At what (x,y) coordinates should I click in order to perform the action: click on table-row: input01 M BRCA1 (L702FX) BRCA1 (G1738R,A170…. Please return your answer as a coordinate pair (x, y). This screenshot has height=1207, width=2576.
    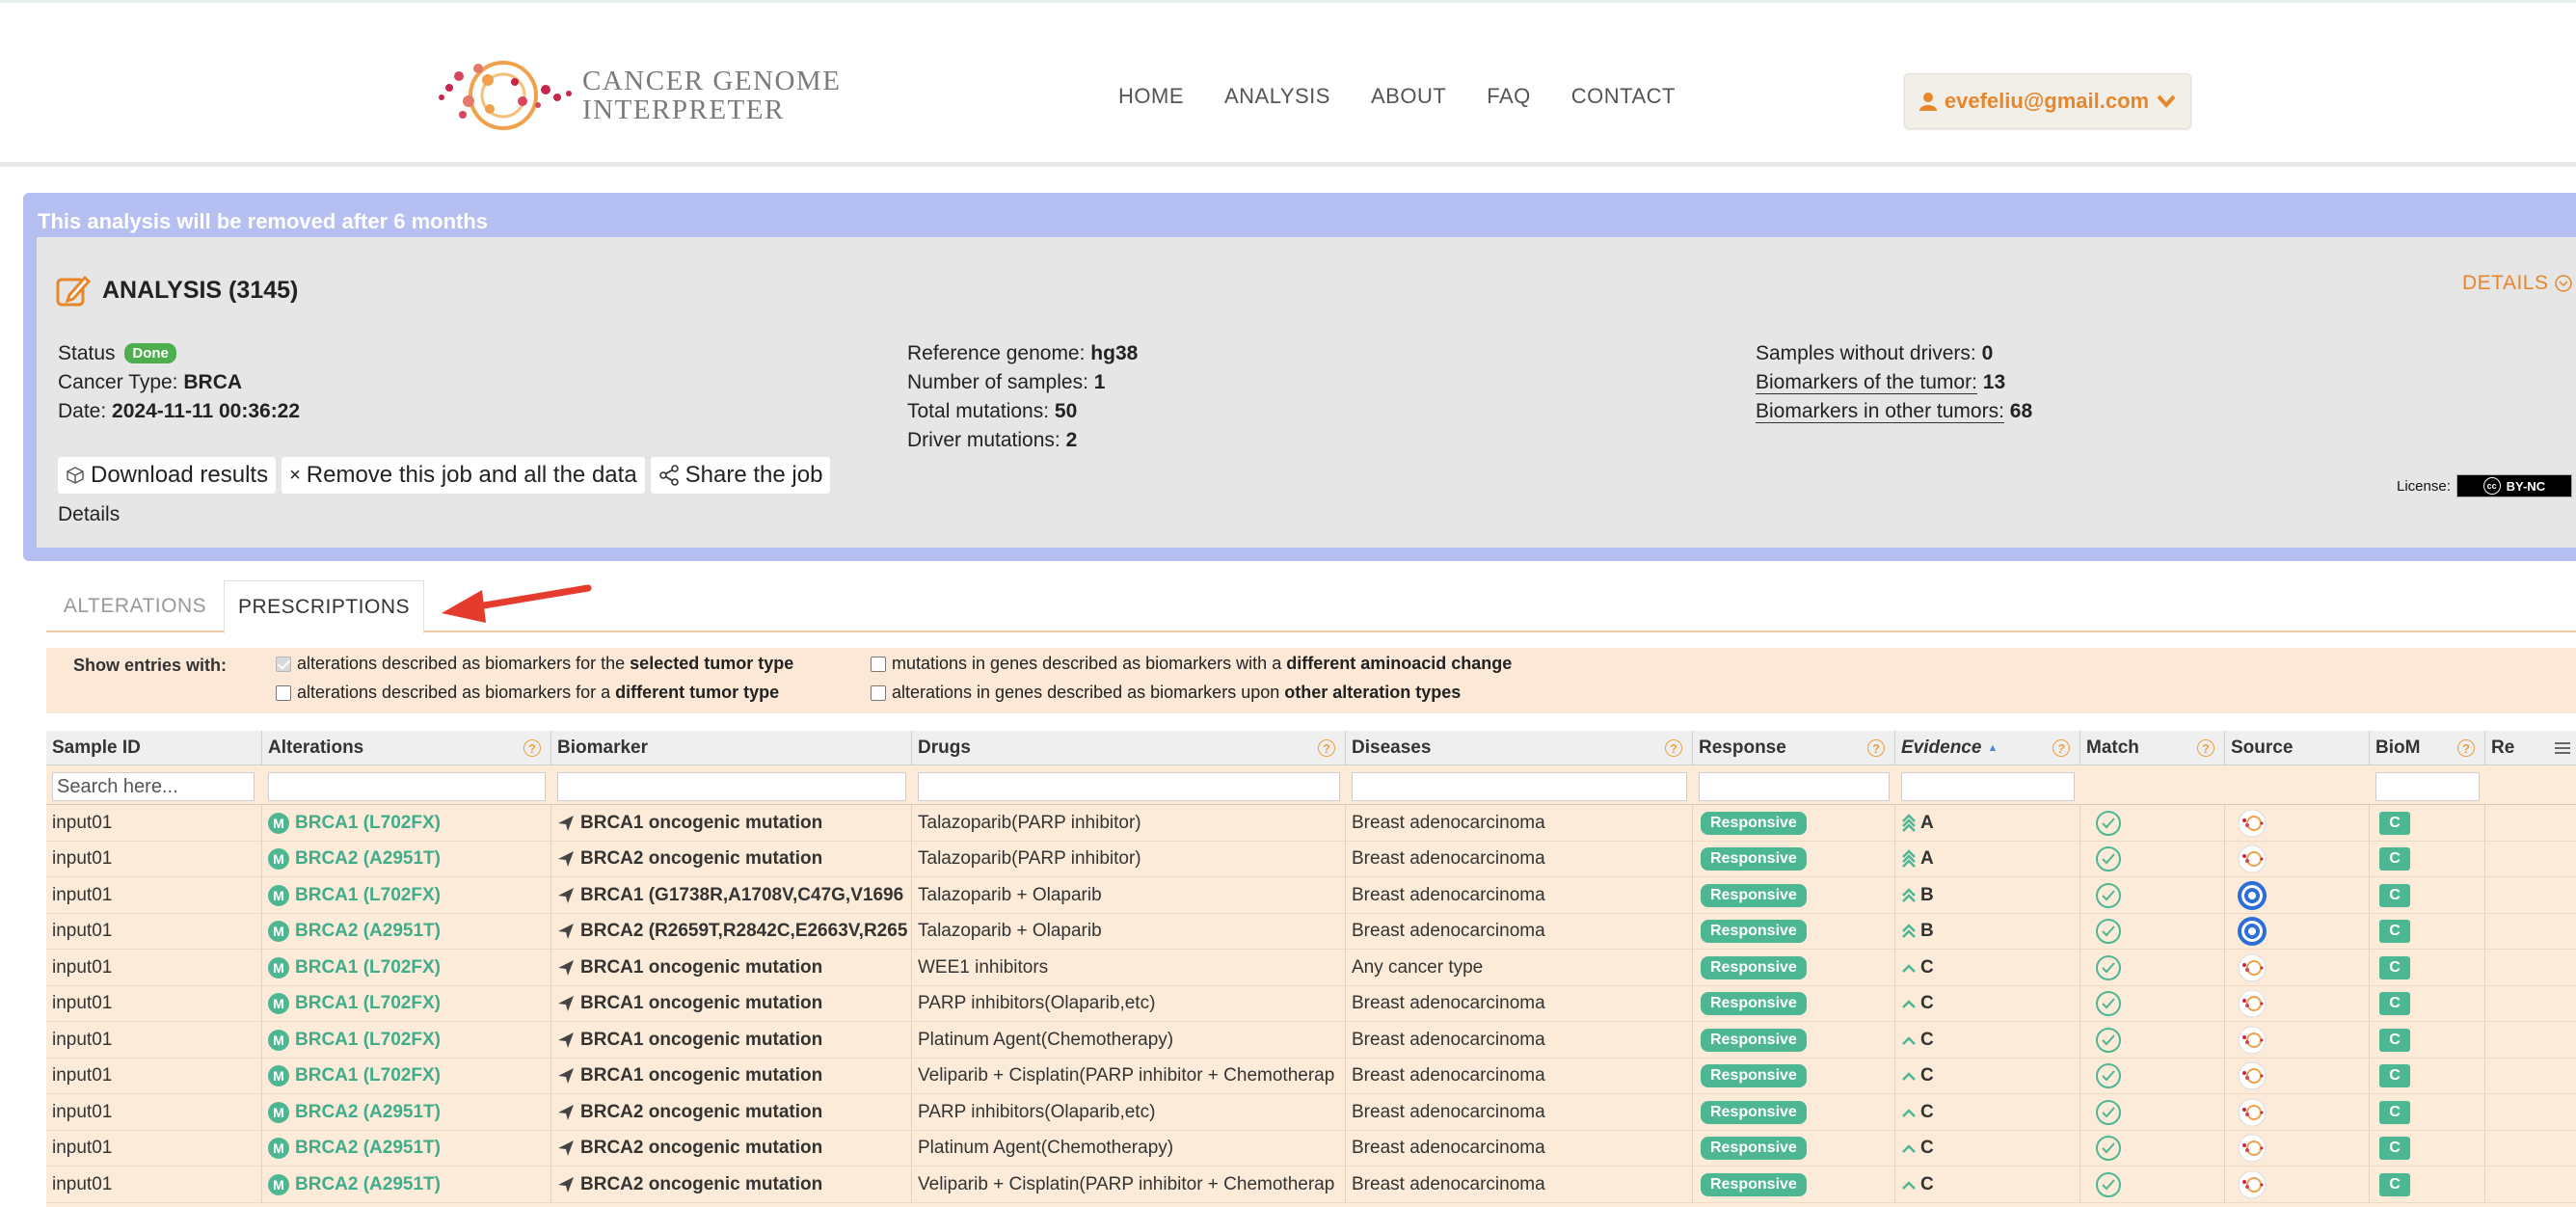
    Looking at the image, I should click on (1311, 895).